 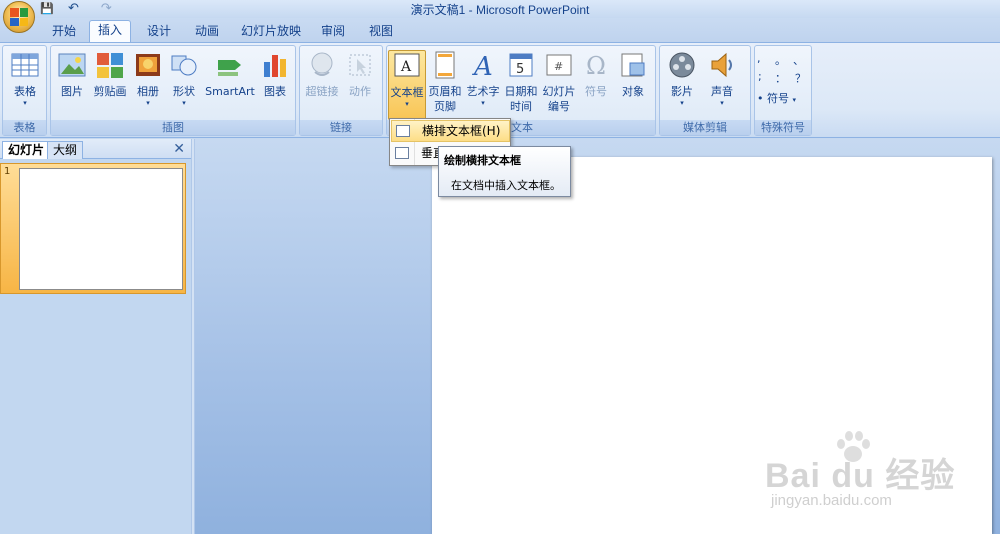 I want to click on group-label-table: 表格, so click(x=24, y=127).